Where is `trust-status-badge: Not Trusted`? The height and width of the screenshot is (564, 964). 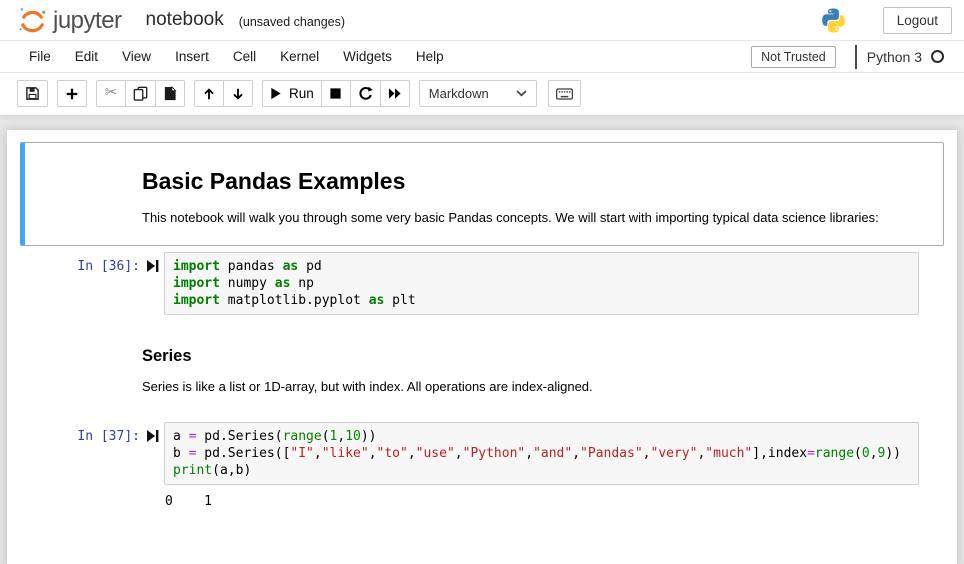 trust-status-badge: Not Trusted is located at coordinates (793, 56).